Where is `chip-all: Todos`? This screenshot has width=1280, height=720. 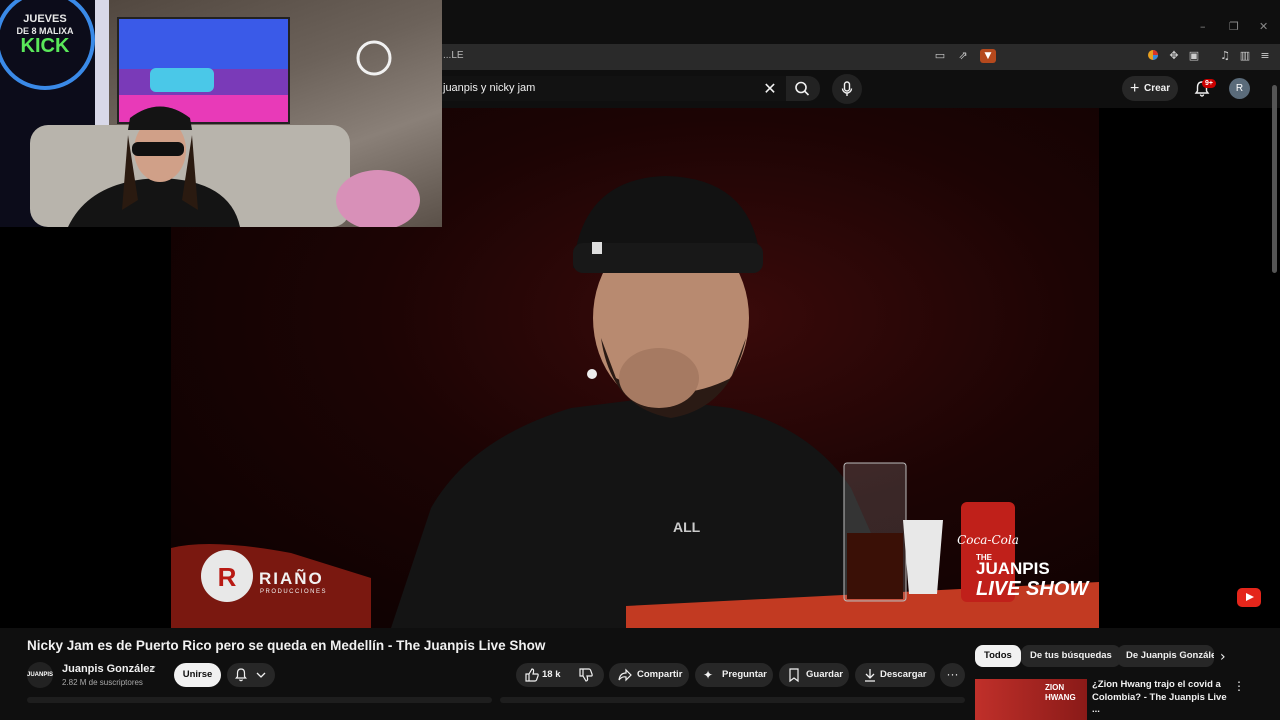
chip-all: Todos is located at coordinates (998, 656).